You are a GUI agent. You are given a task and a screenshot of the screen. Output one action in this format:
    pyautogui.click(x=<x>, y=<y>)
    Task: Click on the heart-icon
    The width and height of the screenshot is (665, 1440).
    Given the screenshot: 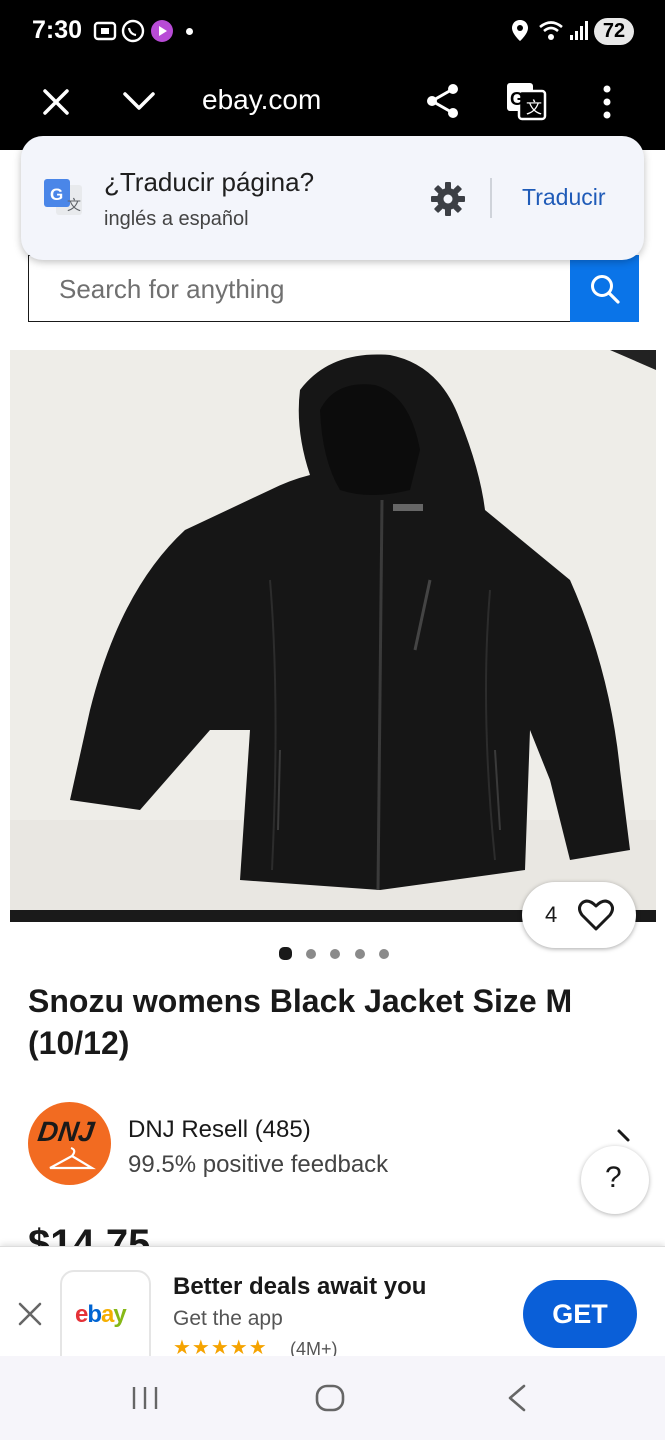 What is the action you would take?
    pyautogui.click(x=596, y=915)
    